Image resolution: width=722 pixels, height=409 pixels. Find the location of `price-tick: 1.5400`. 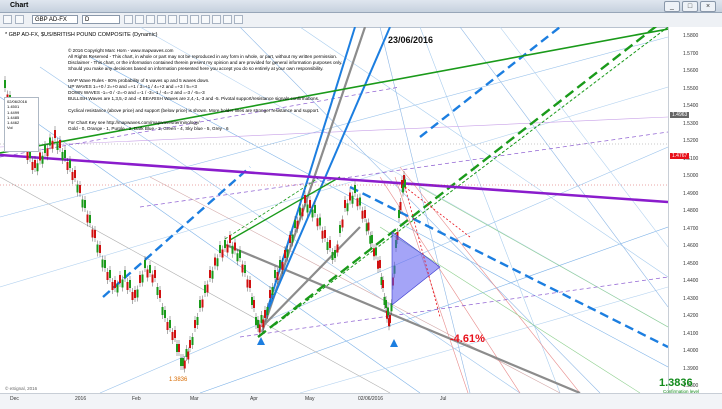

price-tick: 1.5400 is located at coordinates (691, 106).